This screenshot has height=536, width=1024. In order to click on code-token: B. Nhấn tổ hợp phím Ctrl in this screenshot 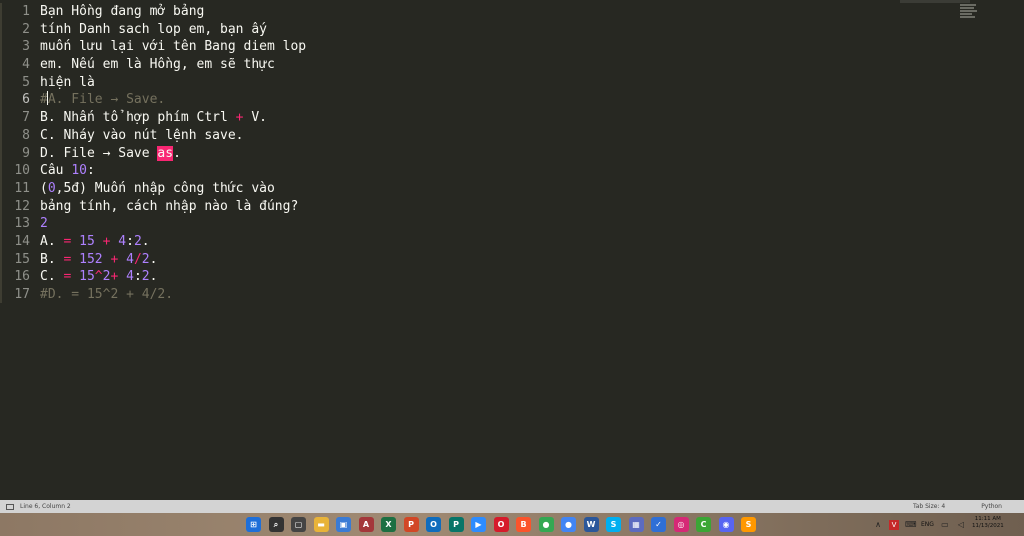, I will do `click(138, 118)`.